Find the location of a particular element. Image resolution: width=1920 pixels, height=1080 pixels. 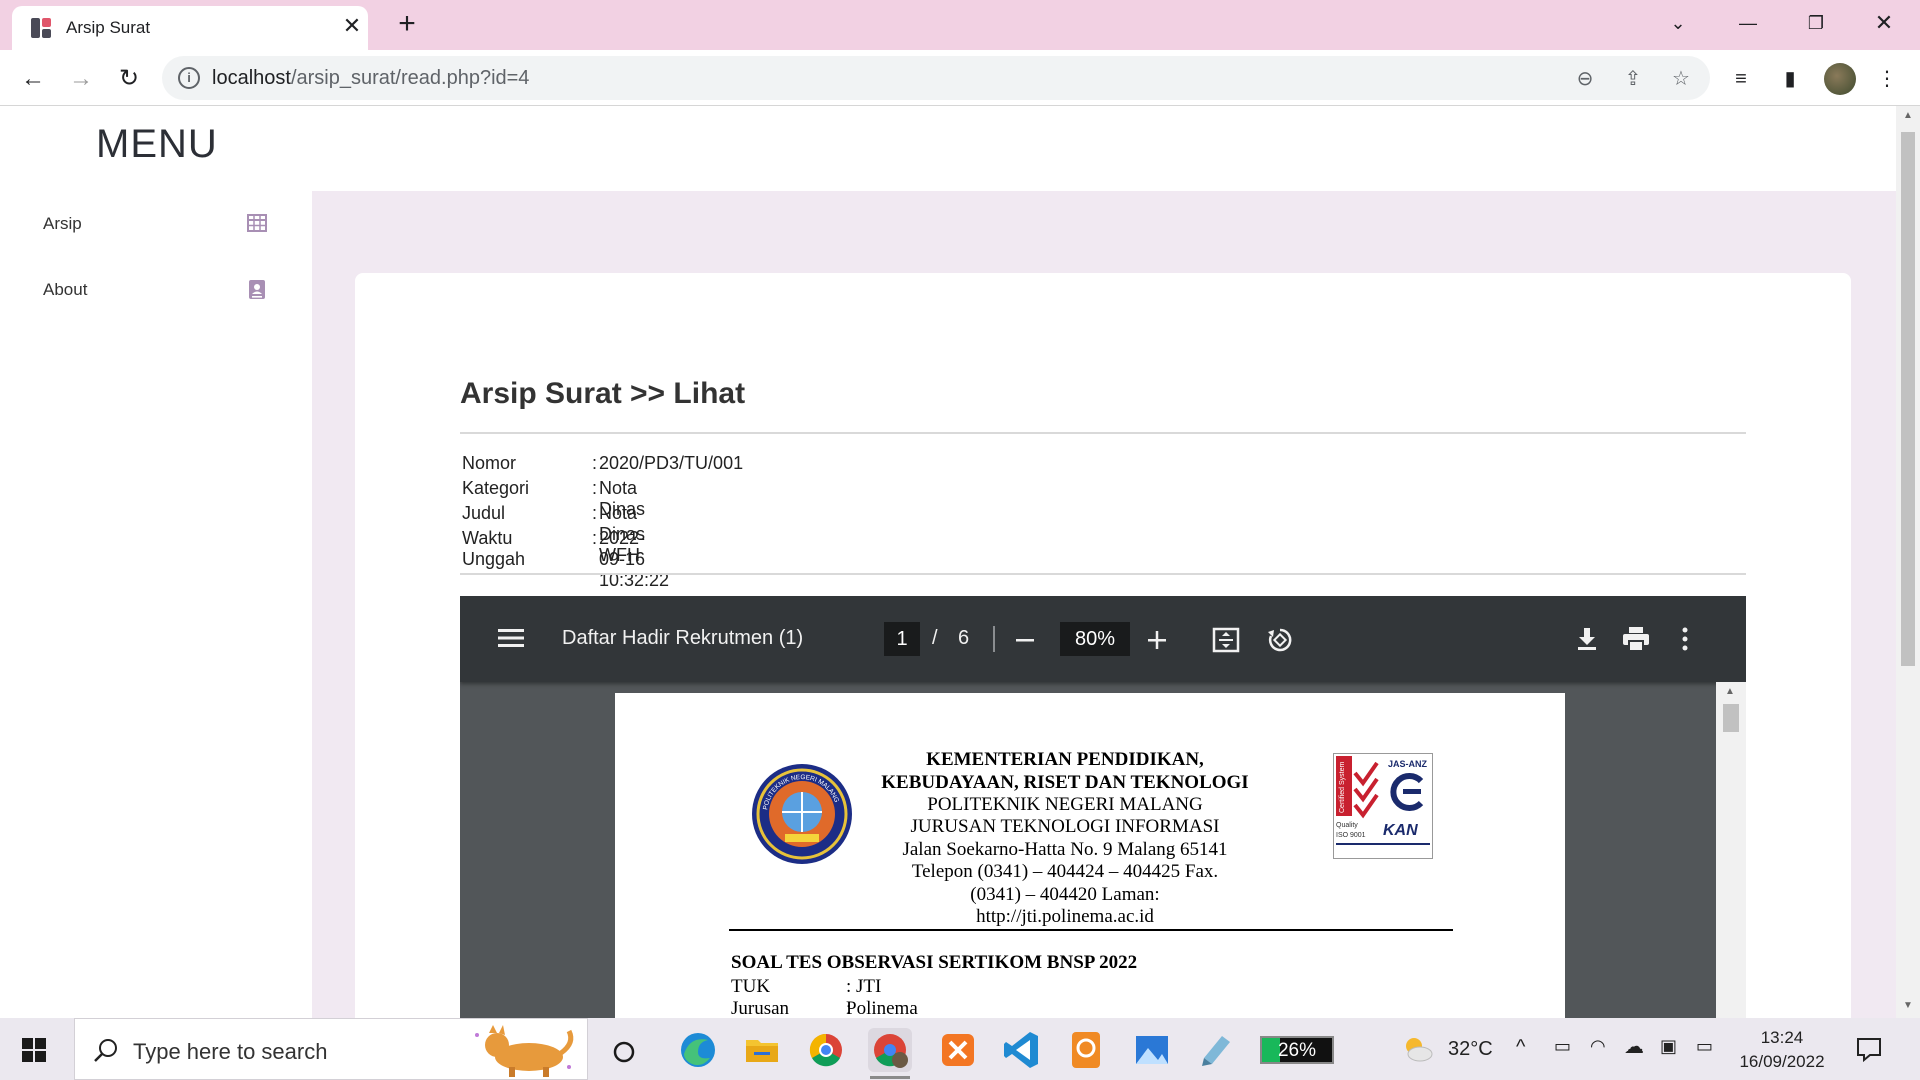

search-icon is located at coordinates (105, 1050).